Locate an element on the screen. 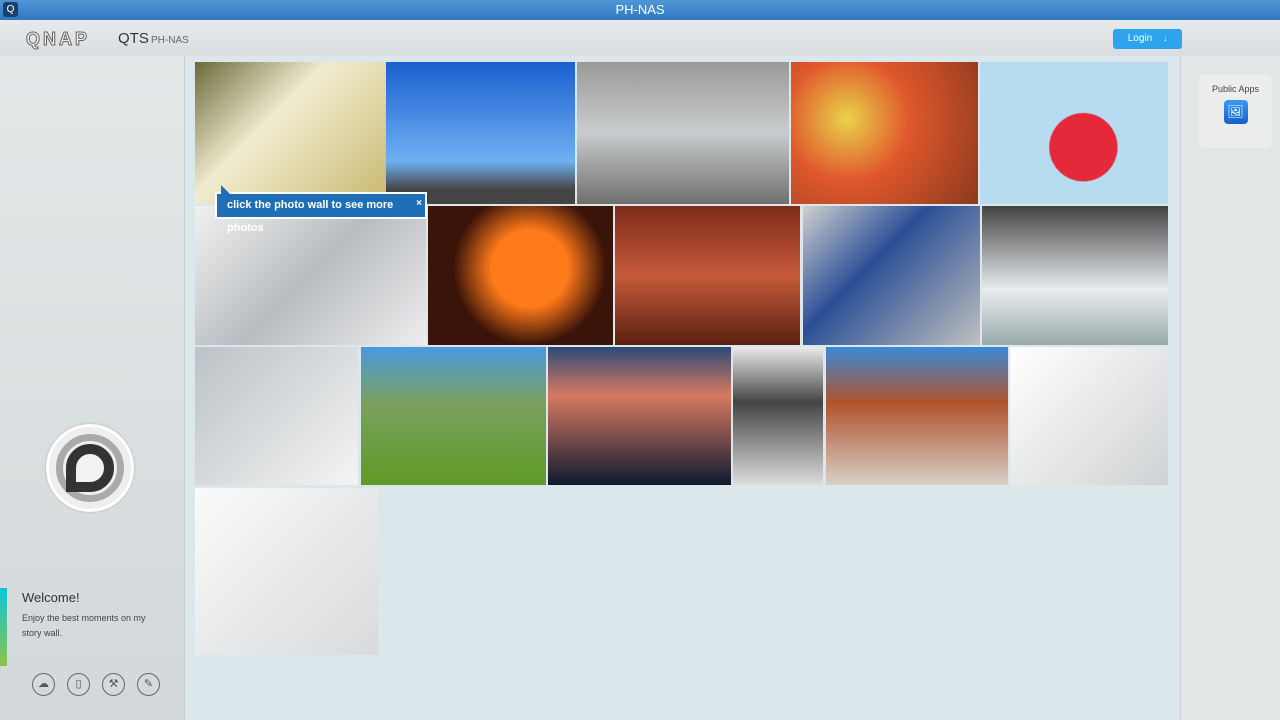  accent-bar is located at coordinates (3, 627).